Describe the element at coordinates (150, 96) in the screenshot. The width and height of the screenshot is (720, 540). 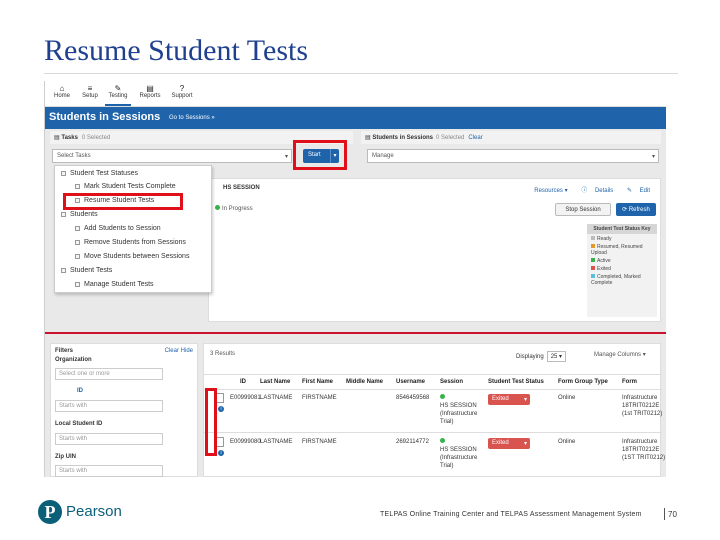
I see `nav-reports-label: Reports` at that location.